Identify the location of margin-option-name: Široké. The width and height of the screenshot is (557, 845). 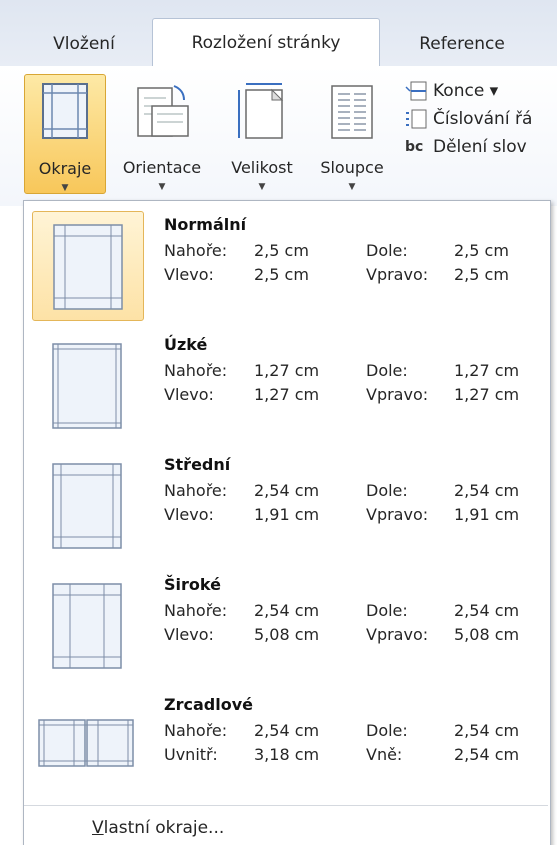
(192, 584).